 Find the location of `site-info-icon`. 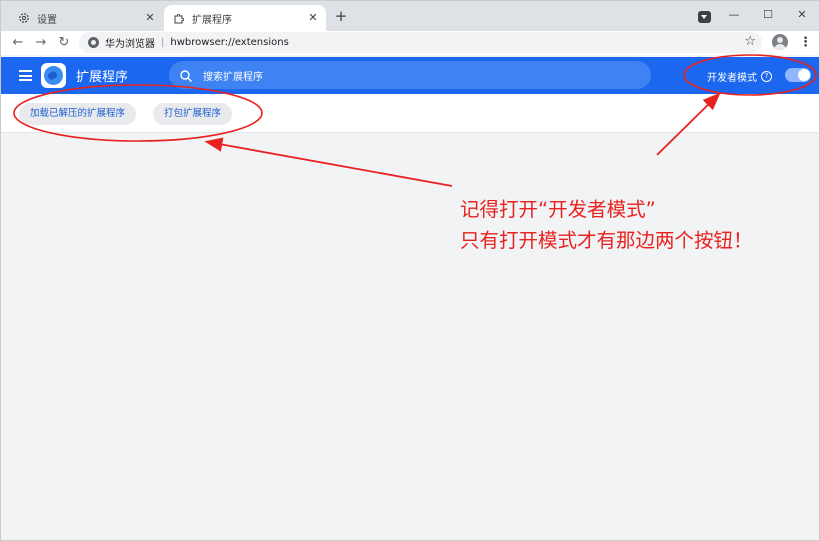

site-info-icon is located at coordinates (93, 42).